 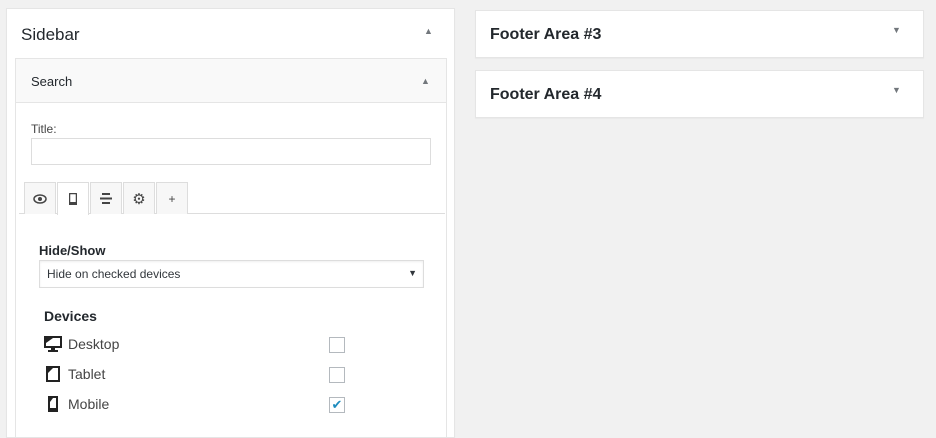 What do you see at coordinates (231, 81) in the screenshot?
I see `widget-header: Search ▲` at bounding box center [231, 81].